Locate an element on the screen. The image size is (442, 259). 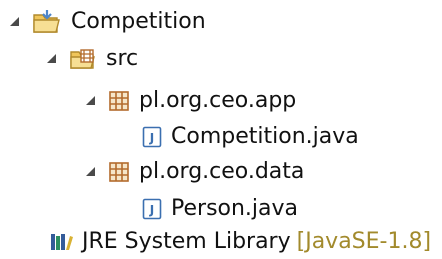
tree-item-label: Person.java is located at coordinates (235, 208).